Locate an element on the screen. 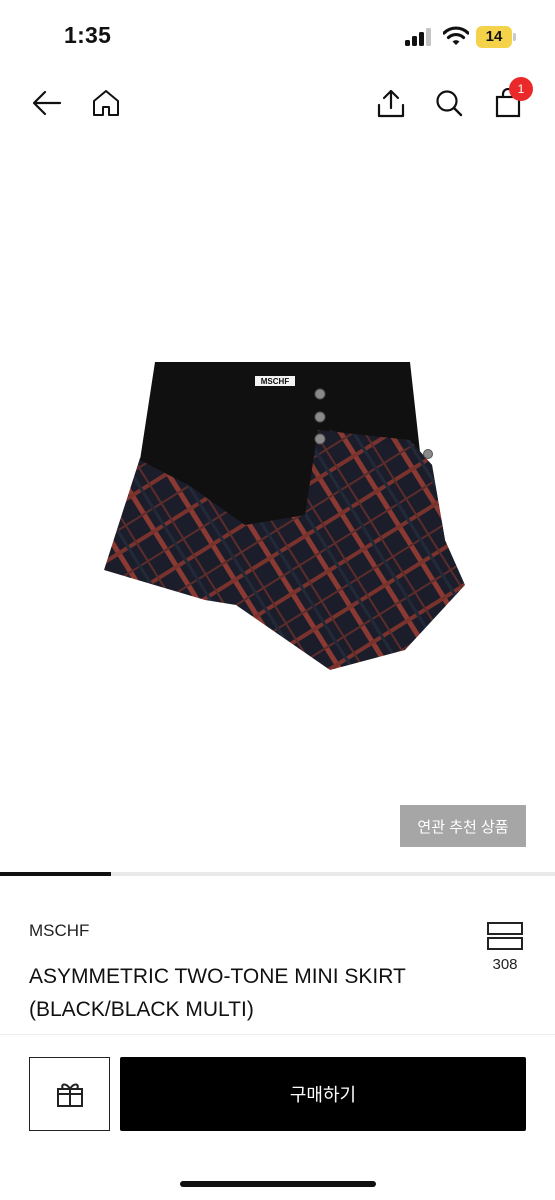 The image size is (555, 1200). cart-badge: 1 is located at coordinates (521, 89).